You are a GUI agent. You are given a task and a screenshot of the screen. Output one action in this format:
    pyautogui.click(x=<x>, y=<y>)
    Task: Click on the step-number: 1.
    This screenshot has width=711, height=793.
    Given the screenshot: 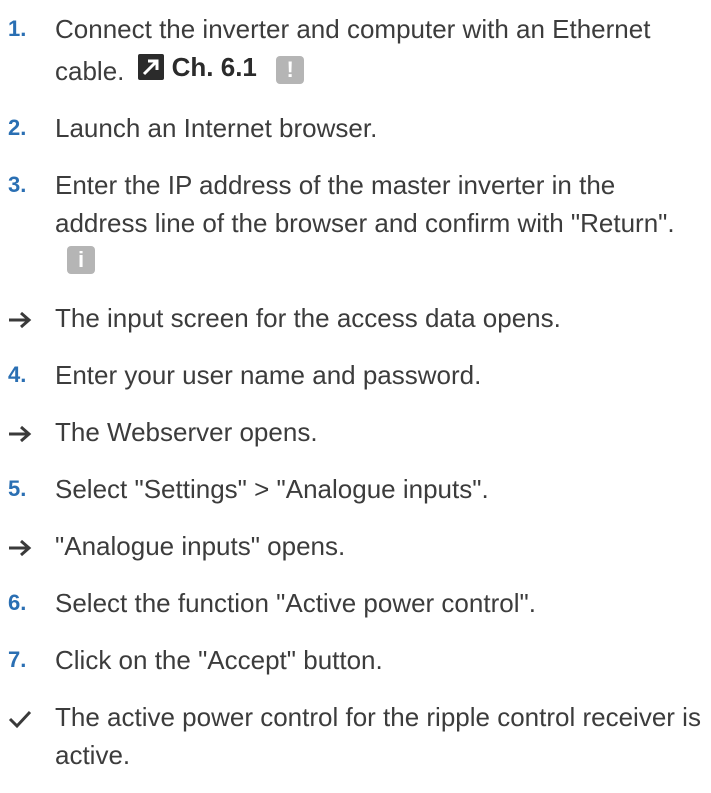 What is the action you would take?
    pyautogui.click(x=17, y=28)
    